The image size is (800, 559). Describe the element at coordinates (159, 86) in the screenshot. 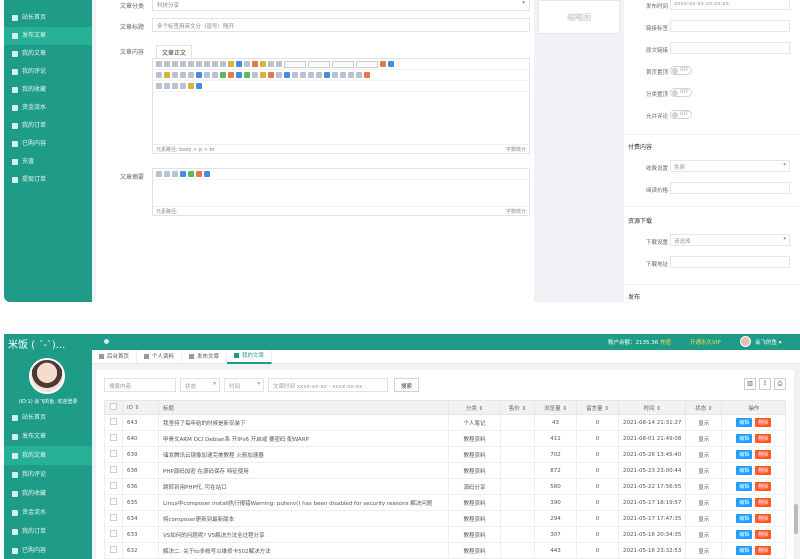

I see `print-icon` at that location.